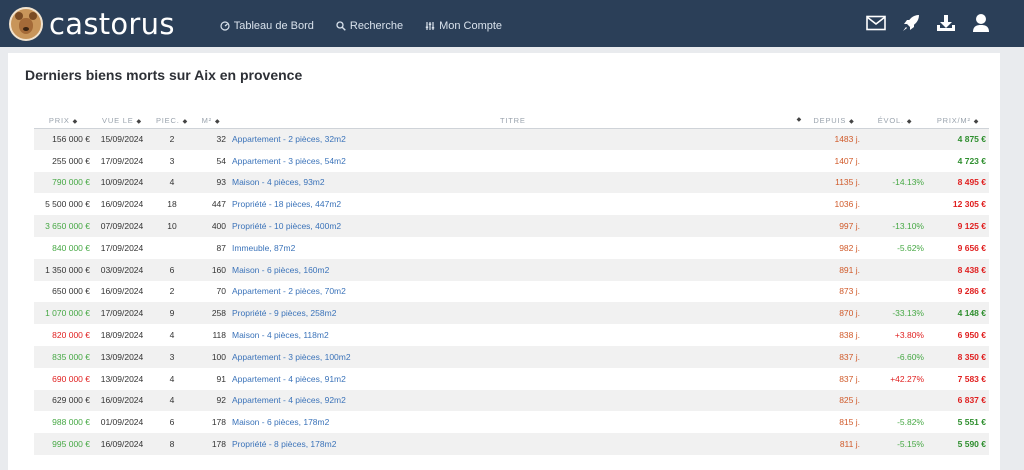  Describe the element at coordinates (284, 444) in the screenshot. I see `listing-title-link: Propriété - 8 pièces, 178m2` at that location.